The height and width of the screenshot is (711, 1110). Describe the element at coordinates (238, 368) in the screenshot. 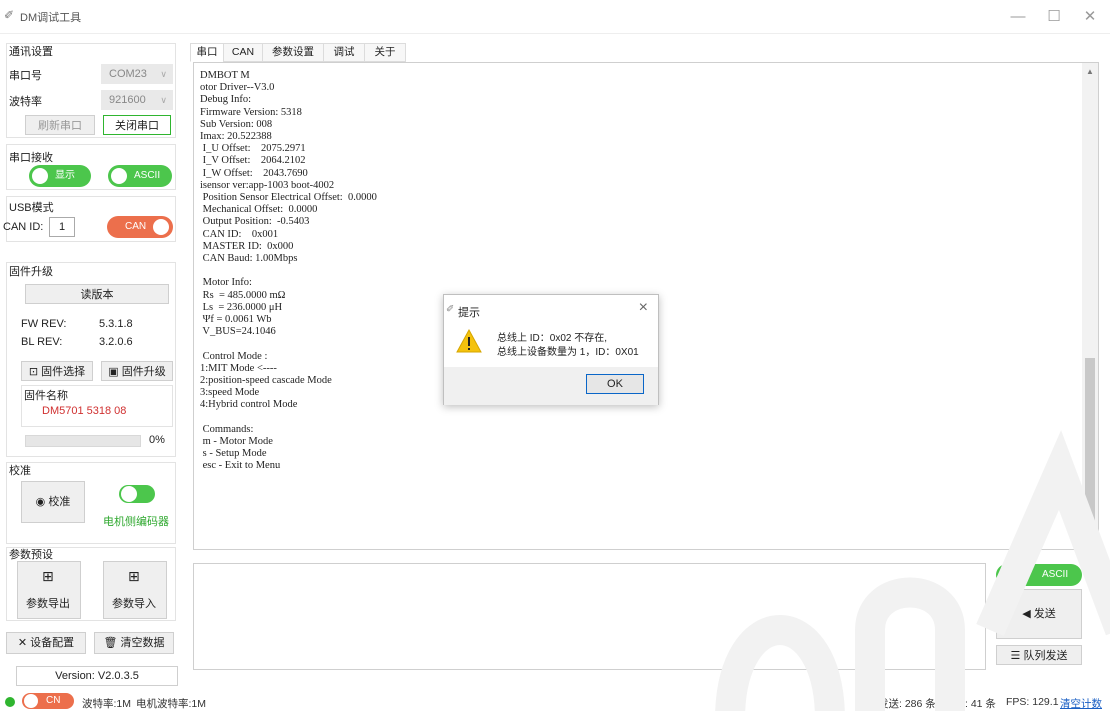

I see `console-line: 1:MIT Mode <----` at that location.